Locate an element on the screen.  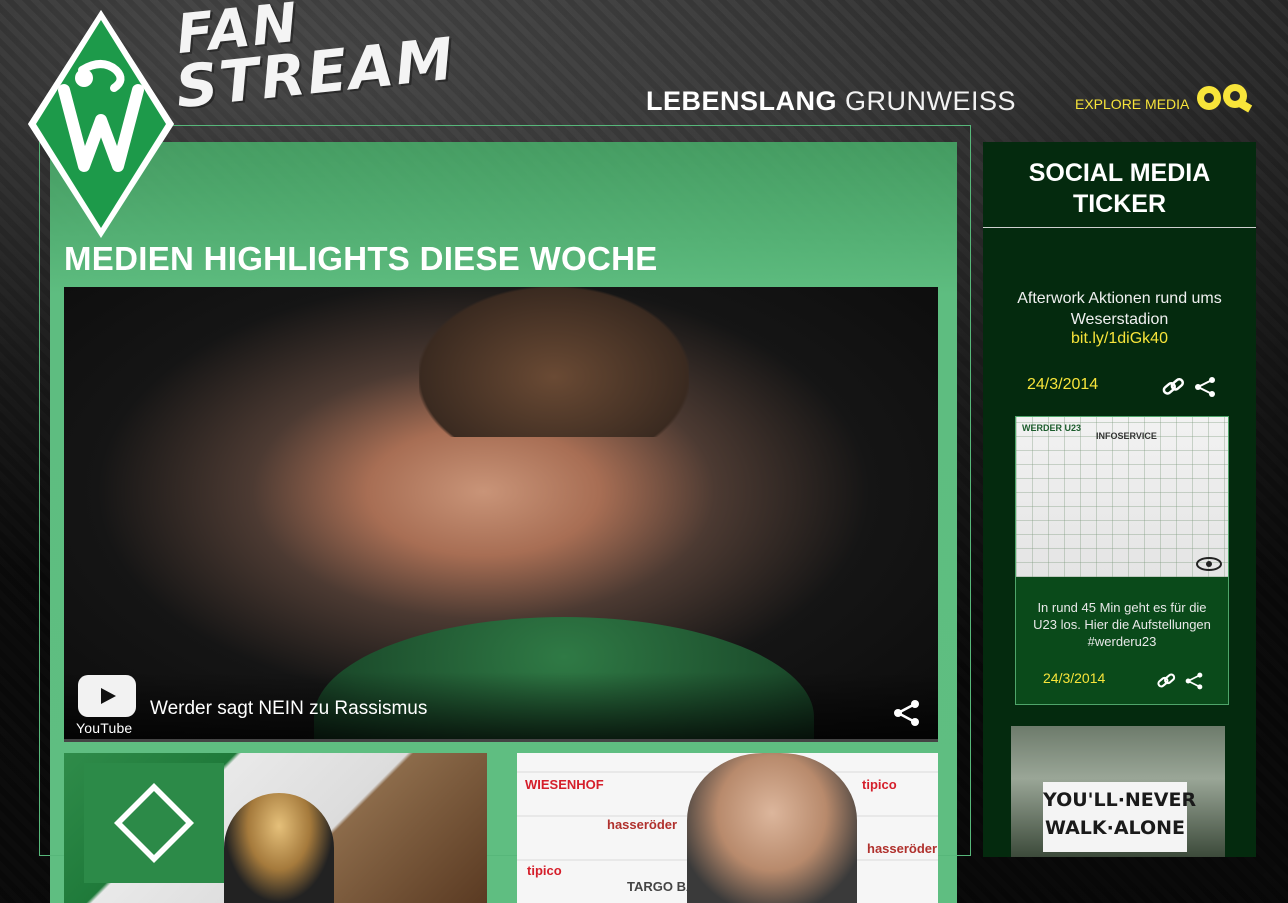
ticker-post-image: YOU'LL·NEVER WALK·ALONE is located at coordinates (1118, 791).